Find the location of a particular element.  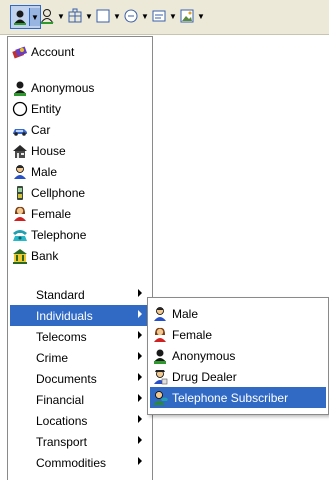

menu-item-entity: Entity is located at coordinates (80, 108).